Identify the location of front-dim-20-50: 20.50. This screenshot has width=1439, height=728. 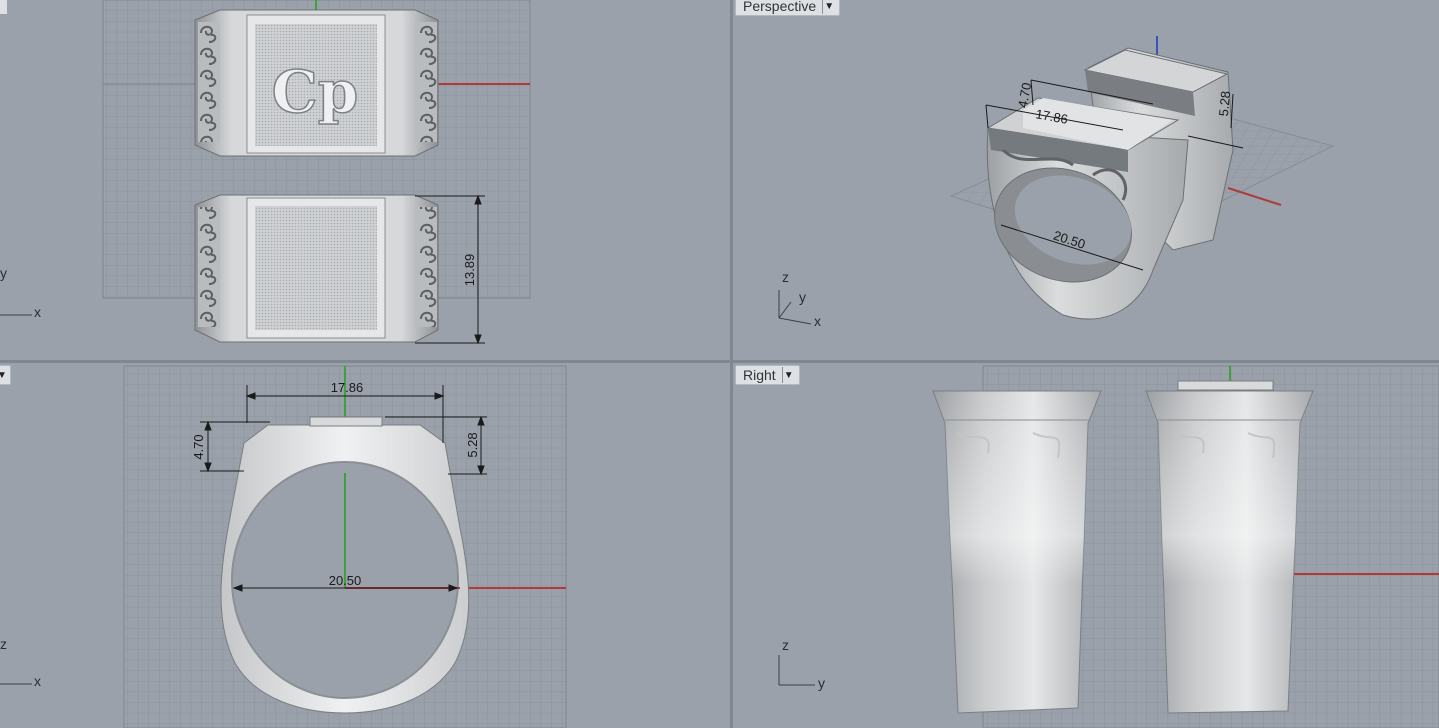
(345, 580).